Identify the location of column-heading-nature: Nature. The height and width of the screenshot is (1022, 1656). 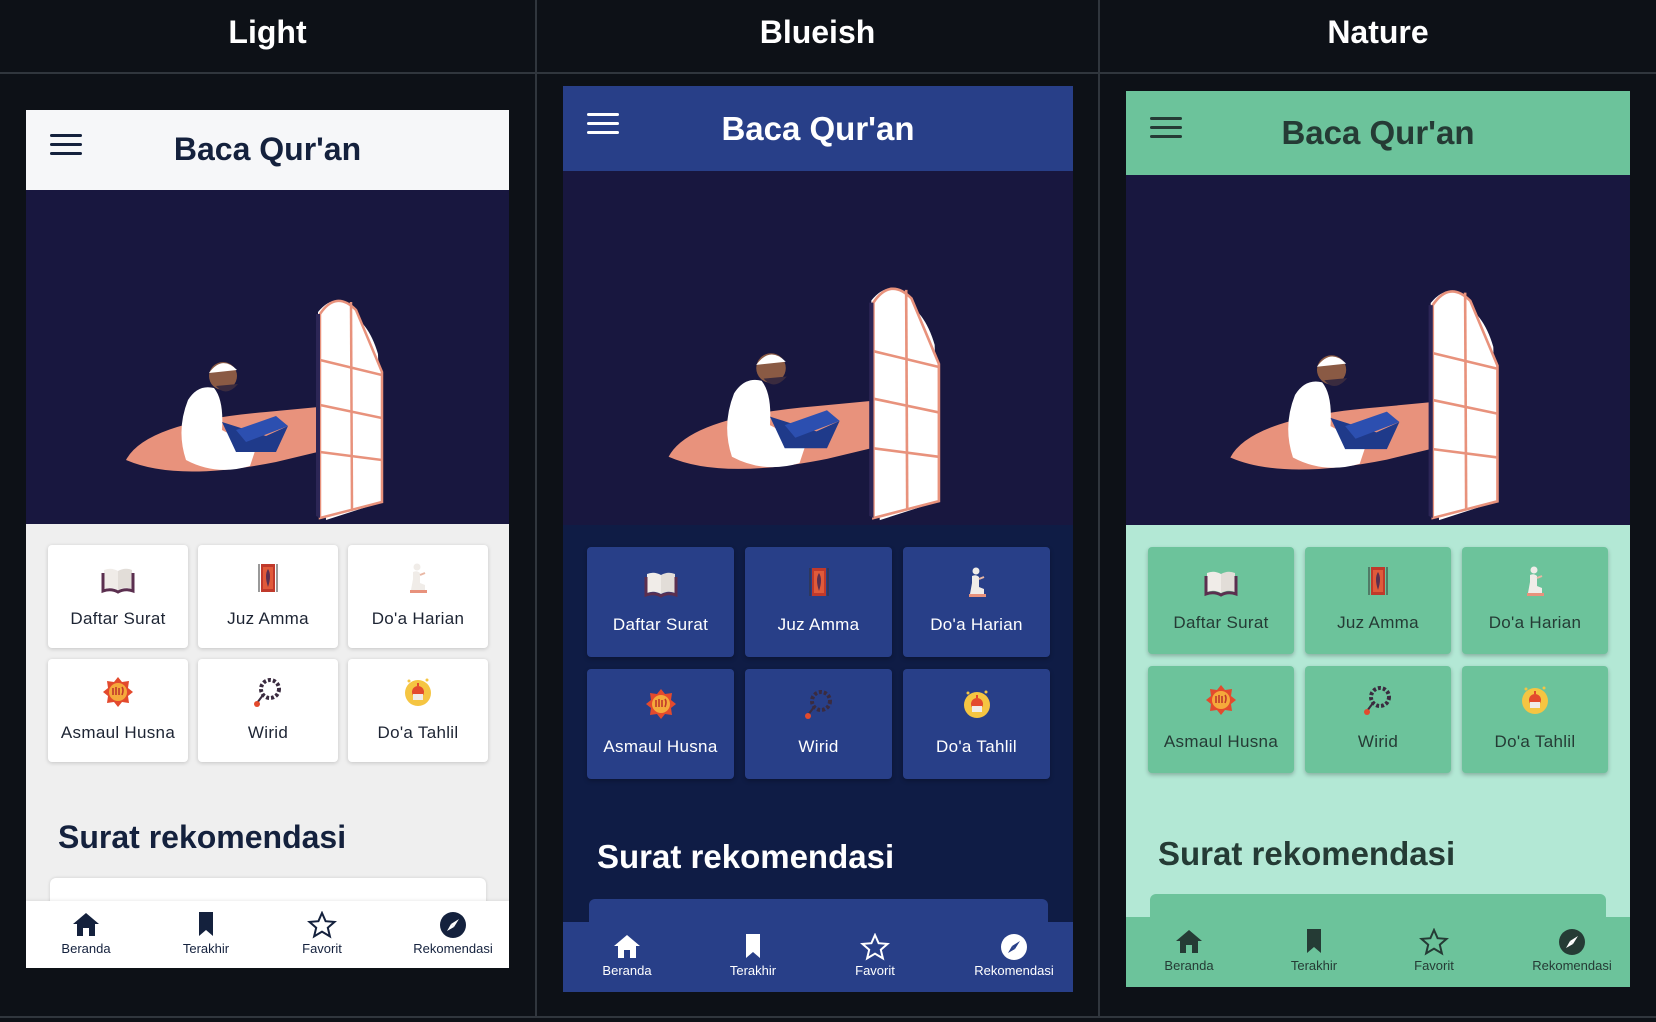
(1378, 32).